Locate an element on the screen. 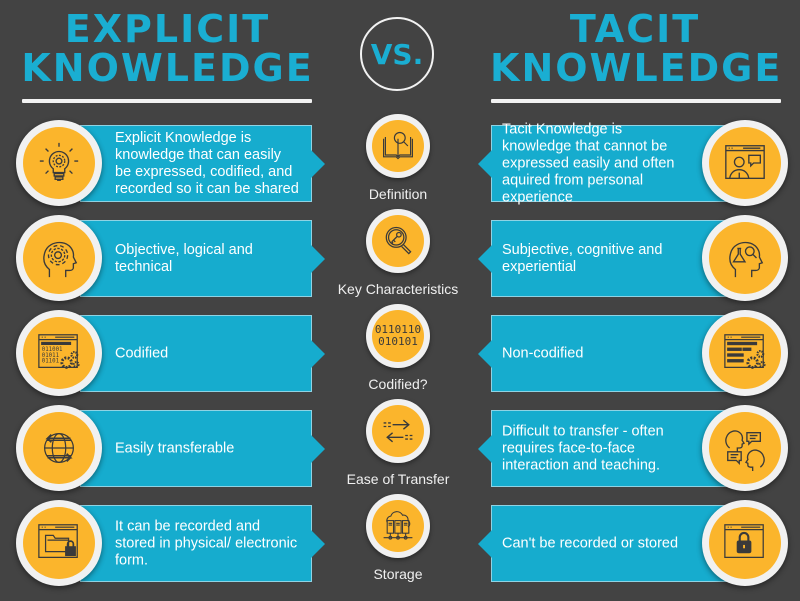 Image resolution: width=800 pixels, height=601 pixels. svg-text: 01101 is located at coordinates (51, 362).